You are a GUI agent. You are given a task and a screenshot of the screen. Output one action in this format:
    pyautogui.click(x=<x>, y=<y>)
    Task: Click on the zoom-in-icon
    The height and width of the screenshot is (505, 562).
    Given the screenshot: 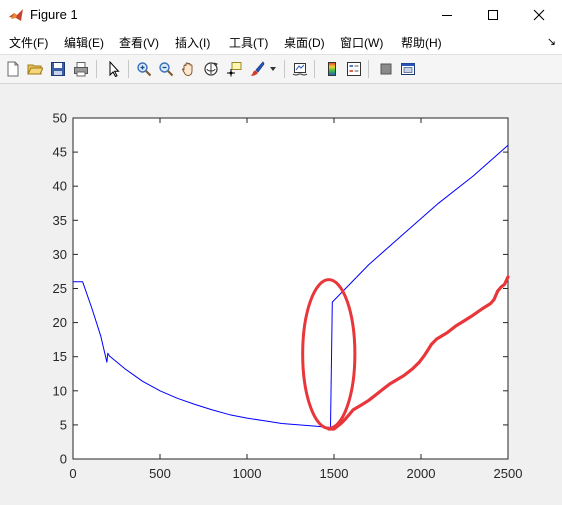 What is the action you would take?
    pyautogui.click(x=144, y=69)
    